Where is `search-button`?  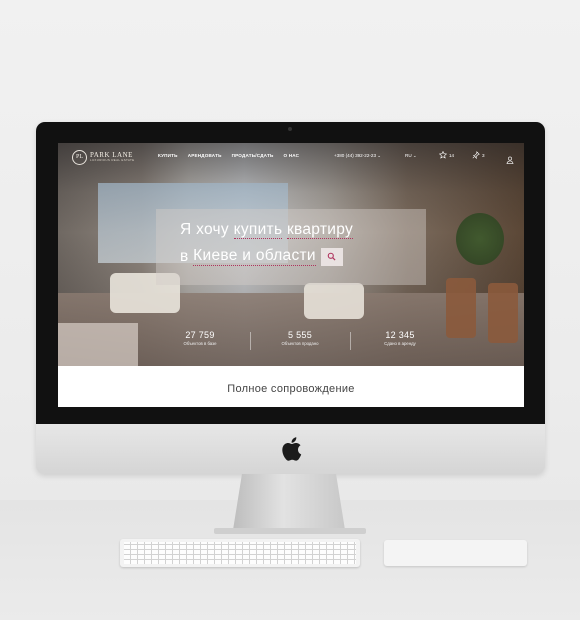 search-button is located at coordinates (331, 256).